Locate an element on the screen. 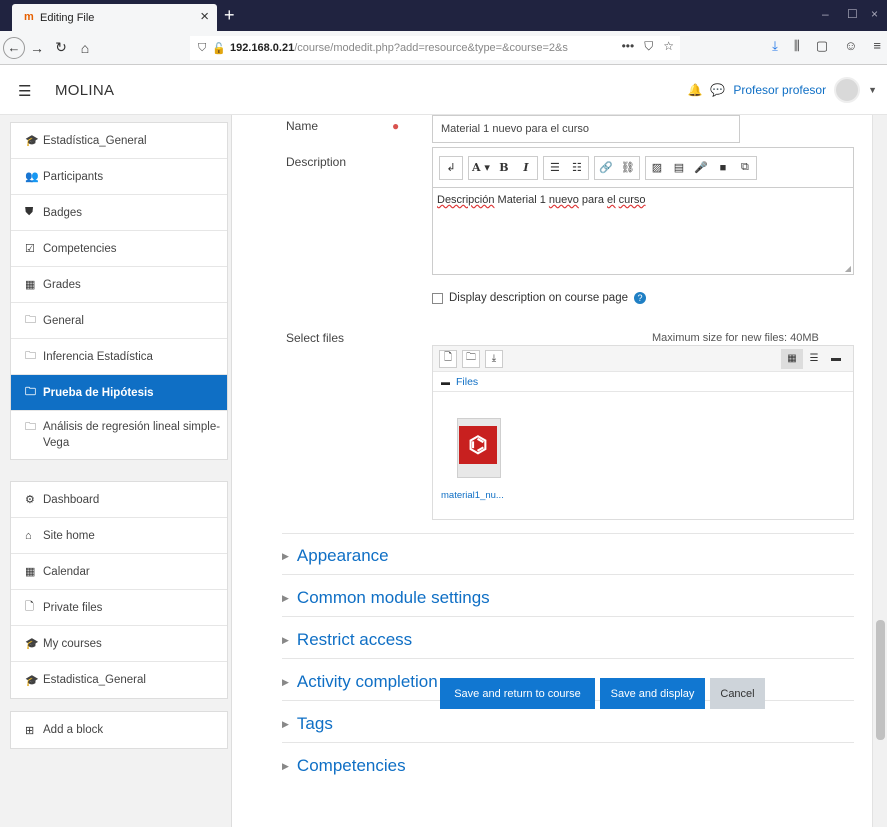  download-all-icon: ⤓ is located at coordinates (494, 358).